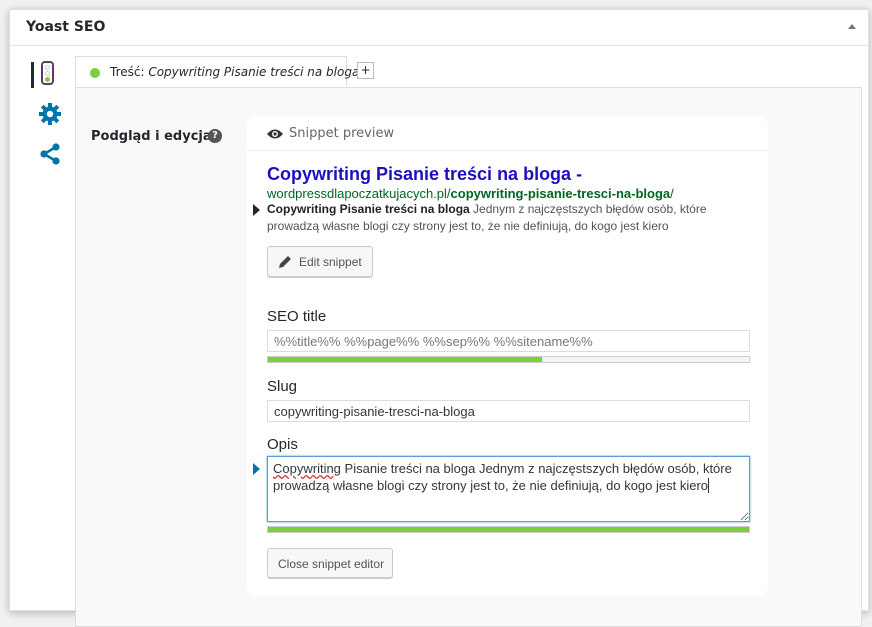 This screenshot has height=627, width=872. What do you see at coordinates (405, 359) in the screenshot?
I see `seo-title-progress-fill` at bounding box center [405, 359].